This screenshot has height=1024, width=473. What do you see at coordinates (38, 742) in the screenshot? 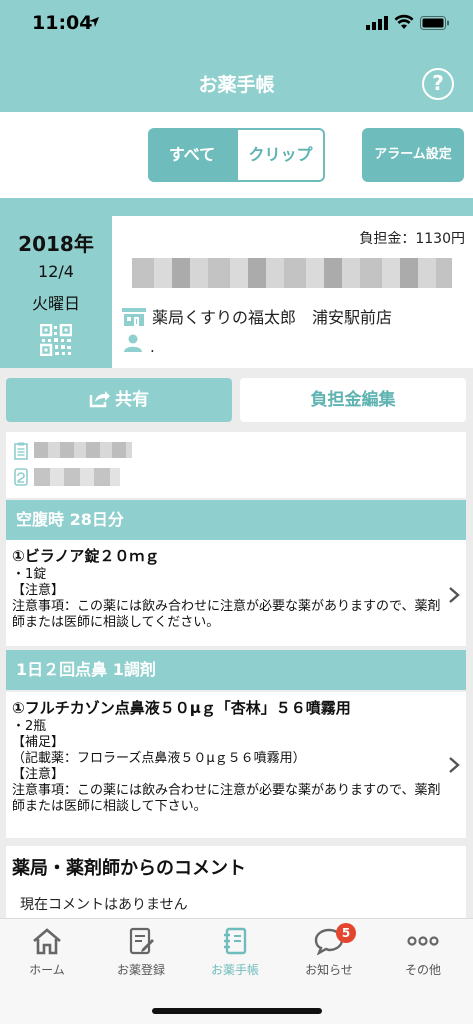
I see `drug-detail: 【補足】` at bounding box center [38, 742].